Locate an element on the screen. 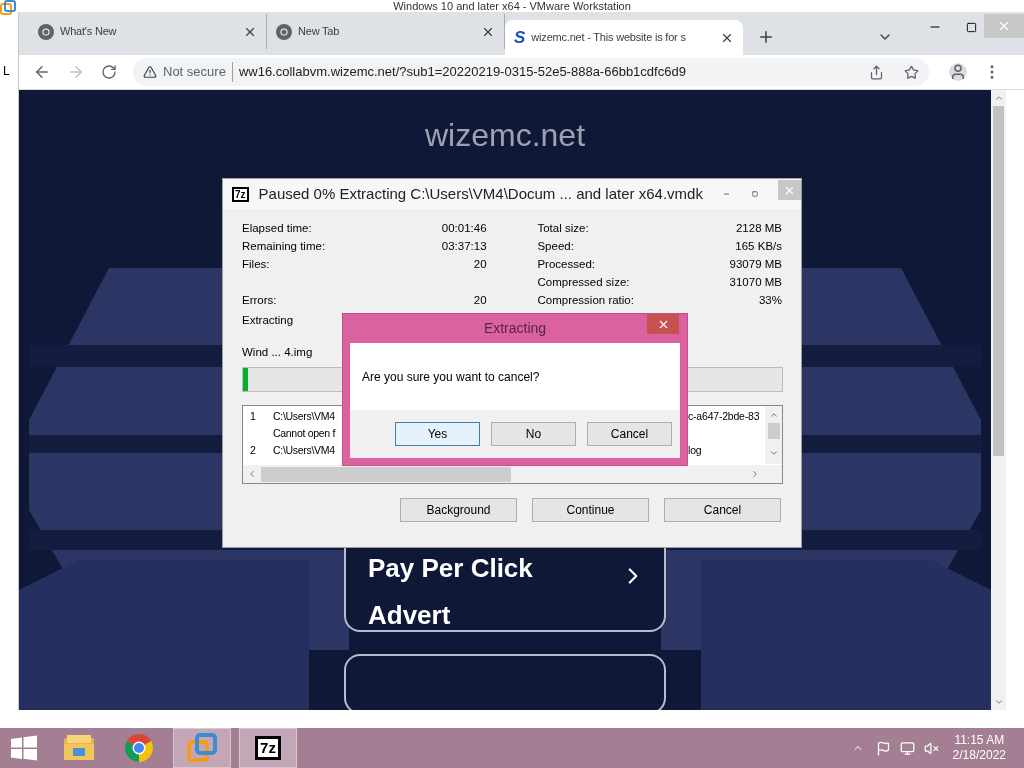 Image resolution: width=1024 pixels, height=768 pixels. scroll-left-icon is located at coordinates (252, 474).